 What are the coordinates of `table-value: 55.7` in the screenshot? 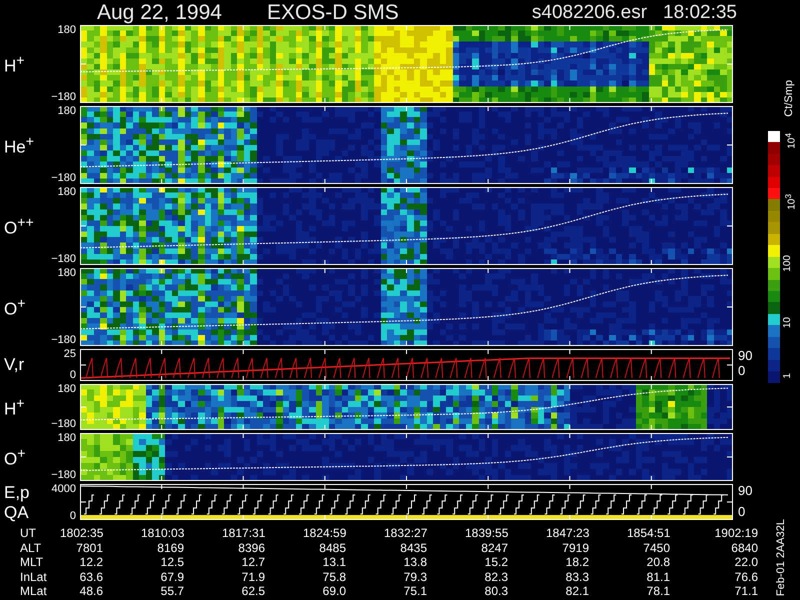 It's located at (172, 591).